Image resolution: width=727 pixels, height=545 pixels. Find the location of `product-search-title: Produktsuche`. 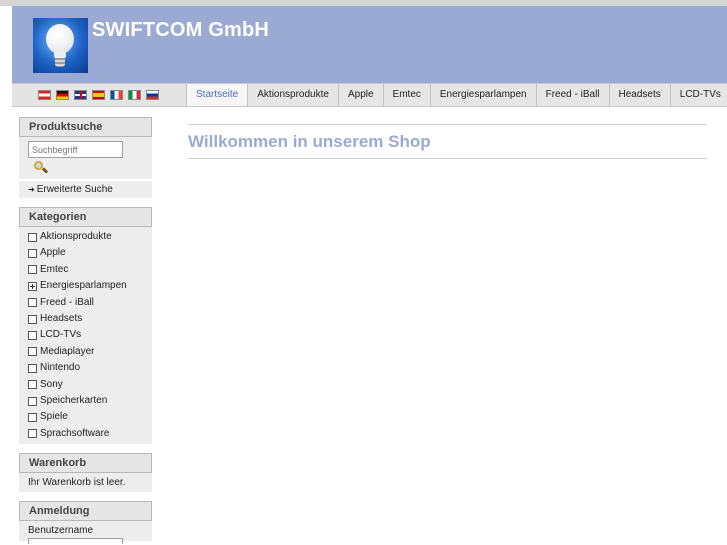

product-search-title: Produktsuche is located at coordinates (85, 127).